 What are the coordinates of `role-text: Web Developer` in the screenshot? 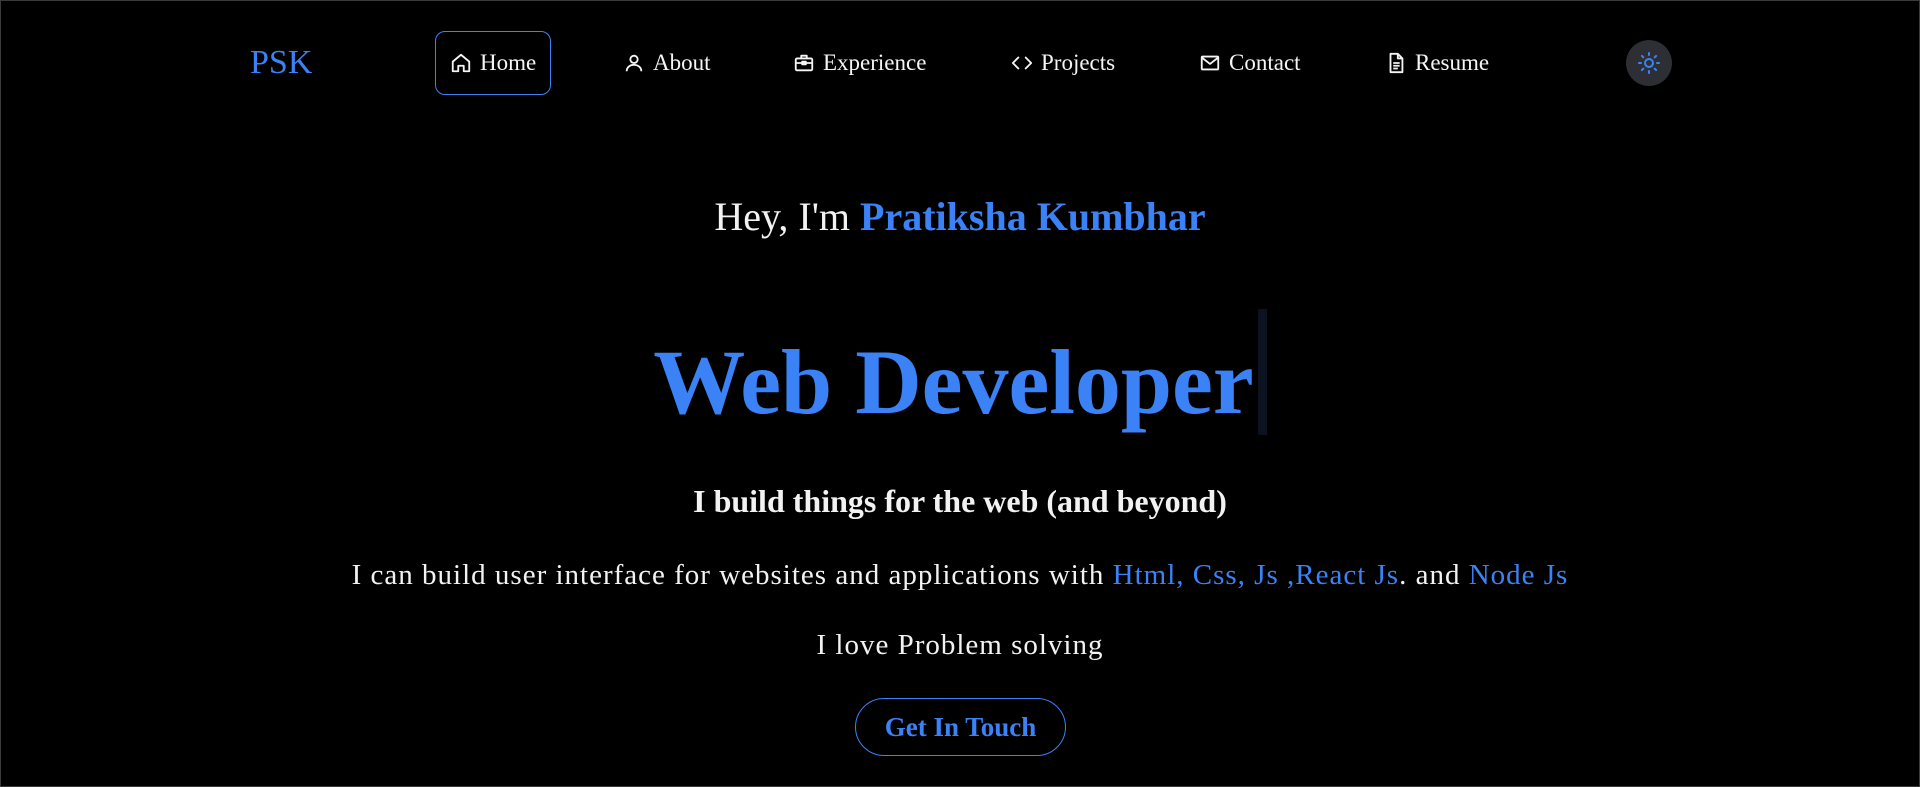 It's located at (953, 382).